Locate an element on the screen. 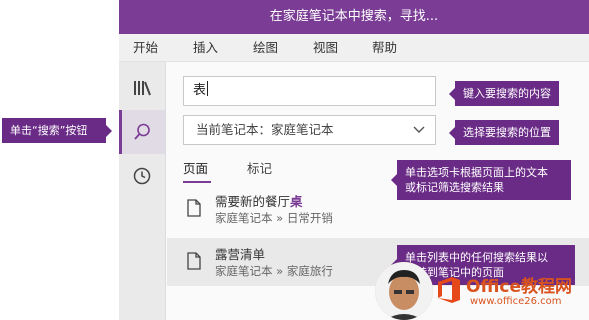 The image size is (589, 320). result-title-match: 桌 is located at coordinates (296, 201).